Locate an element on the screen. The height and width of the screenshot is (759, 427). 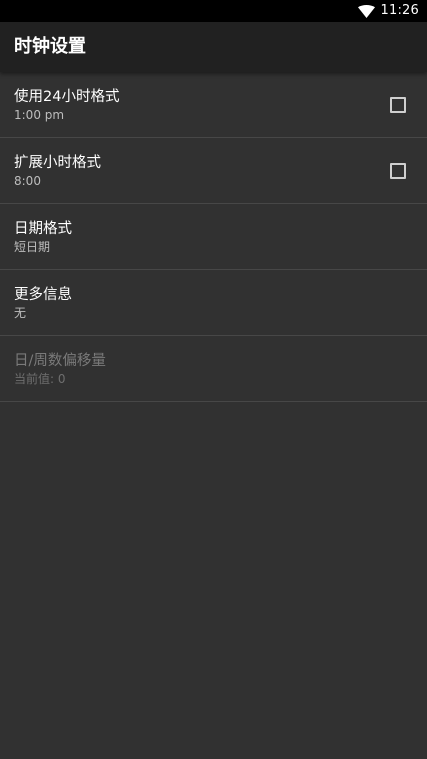
pref-title: 使用24小时格式 is located at coordinates (67, 97).